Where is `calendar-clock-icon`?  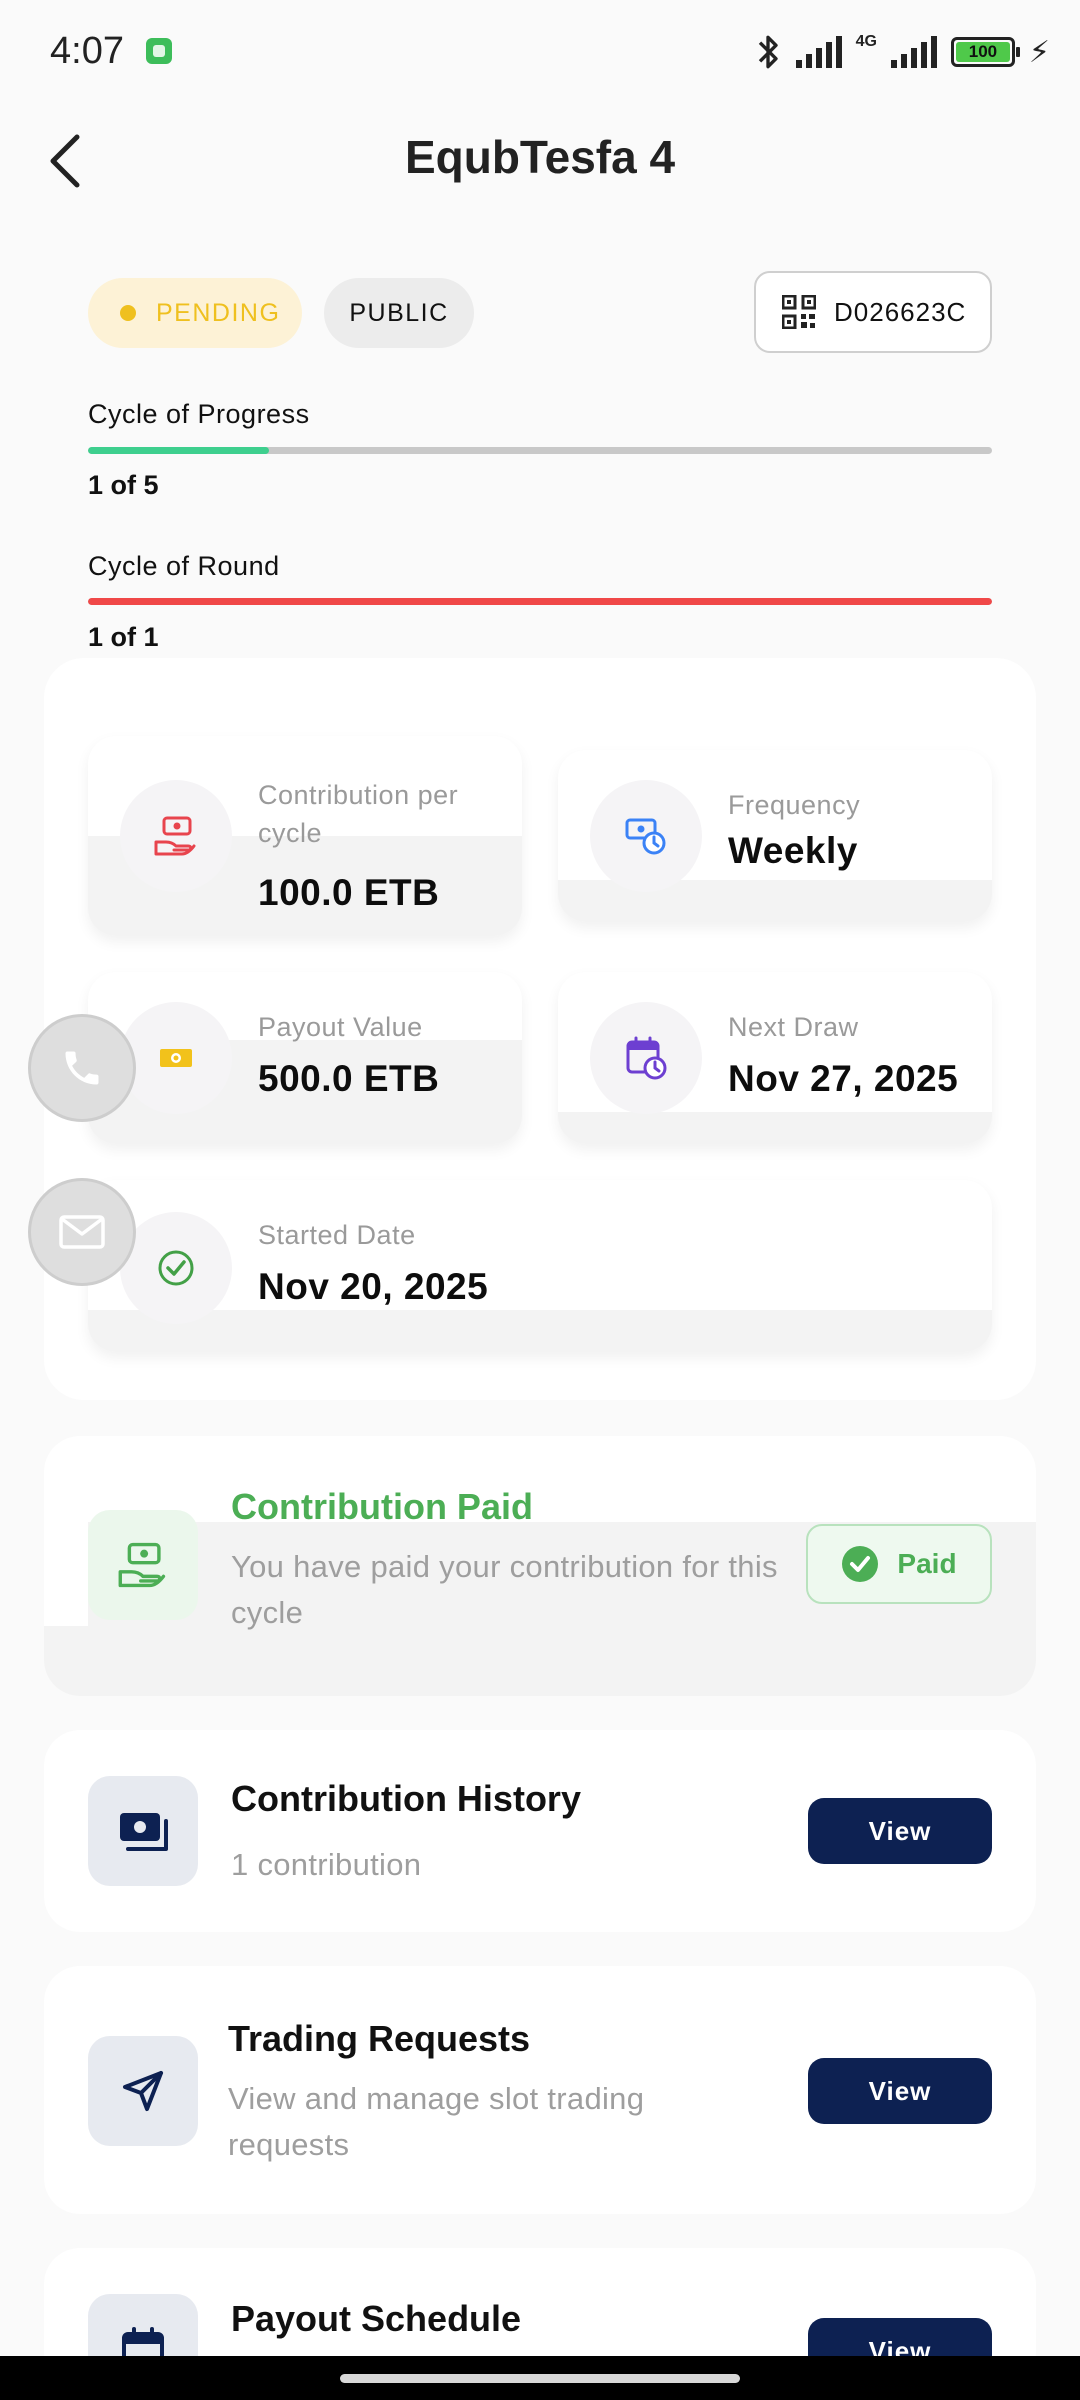 calendar-clock-icon is located at coordinates (646, 1058).